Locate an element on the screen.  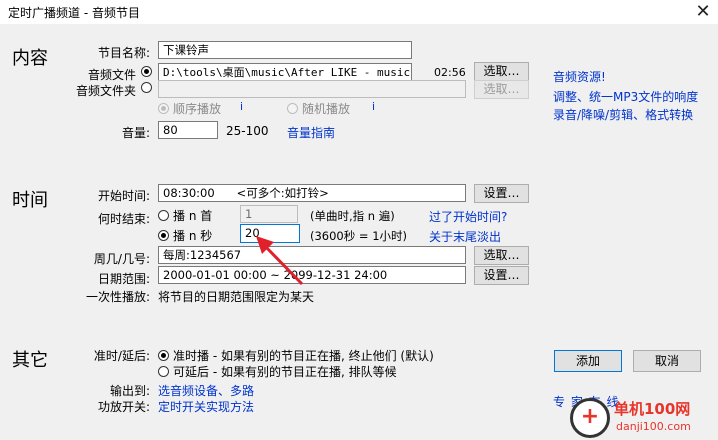
output-device-link: 选音频设备、多路 is located at coordinates (206, 390).